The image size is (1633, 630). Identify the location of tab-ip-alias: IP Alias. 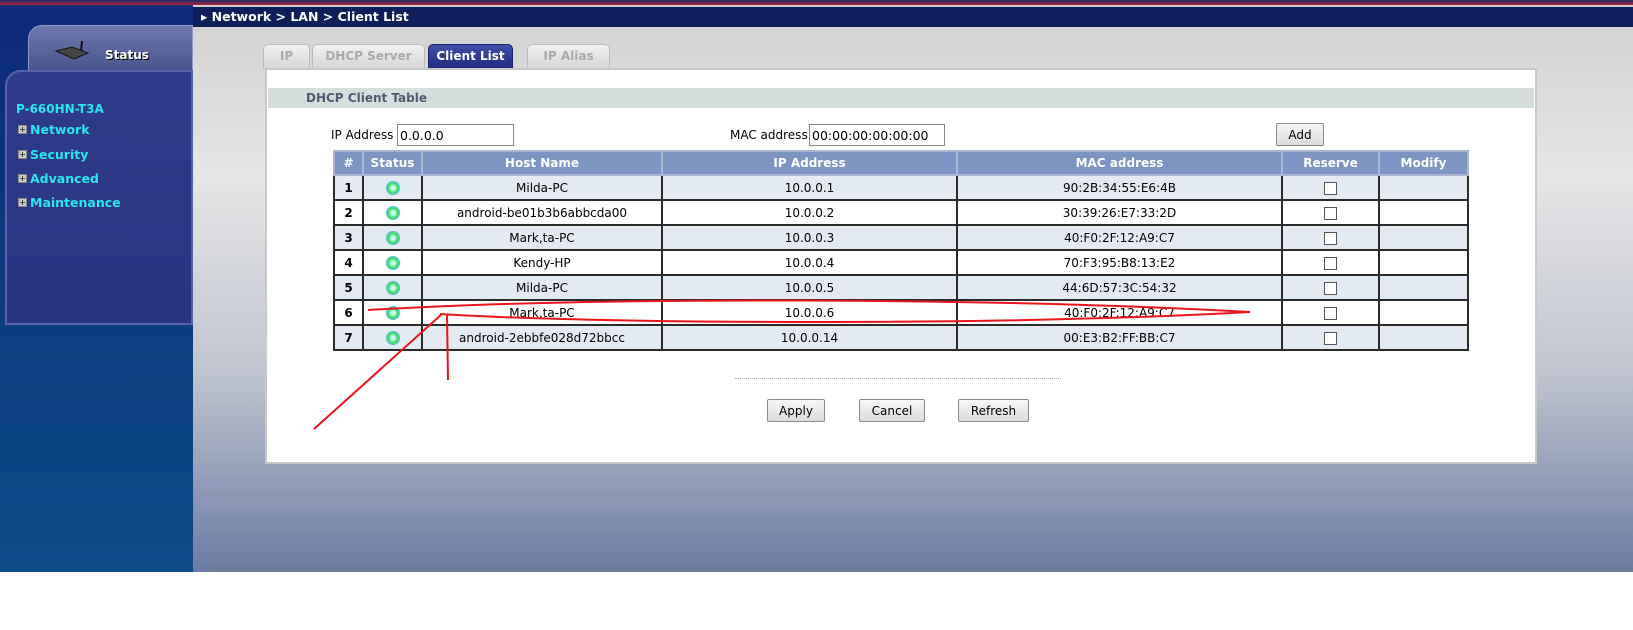
(568, 56).